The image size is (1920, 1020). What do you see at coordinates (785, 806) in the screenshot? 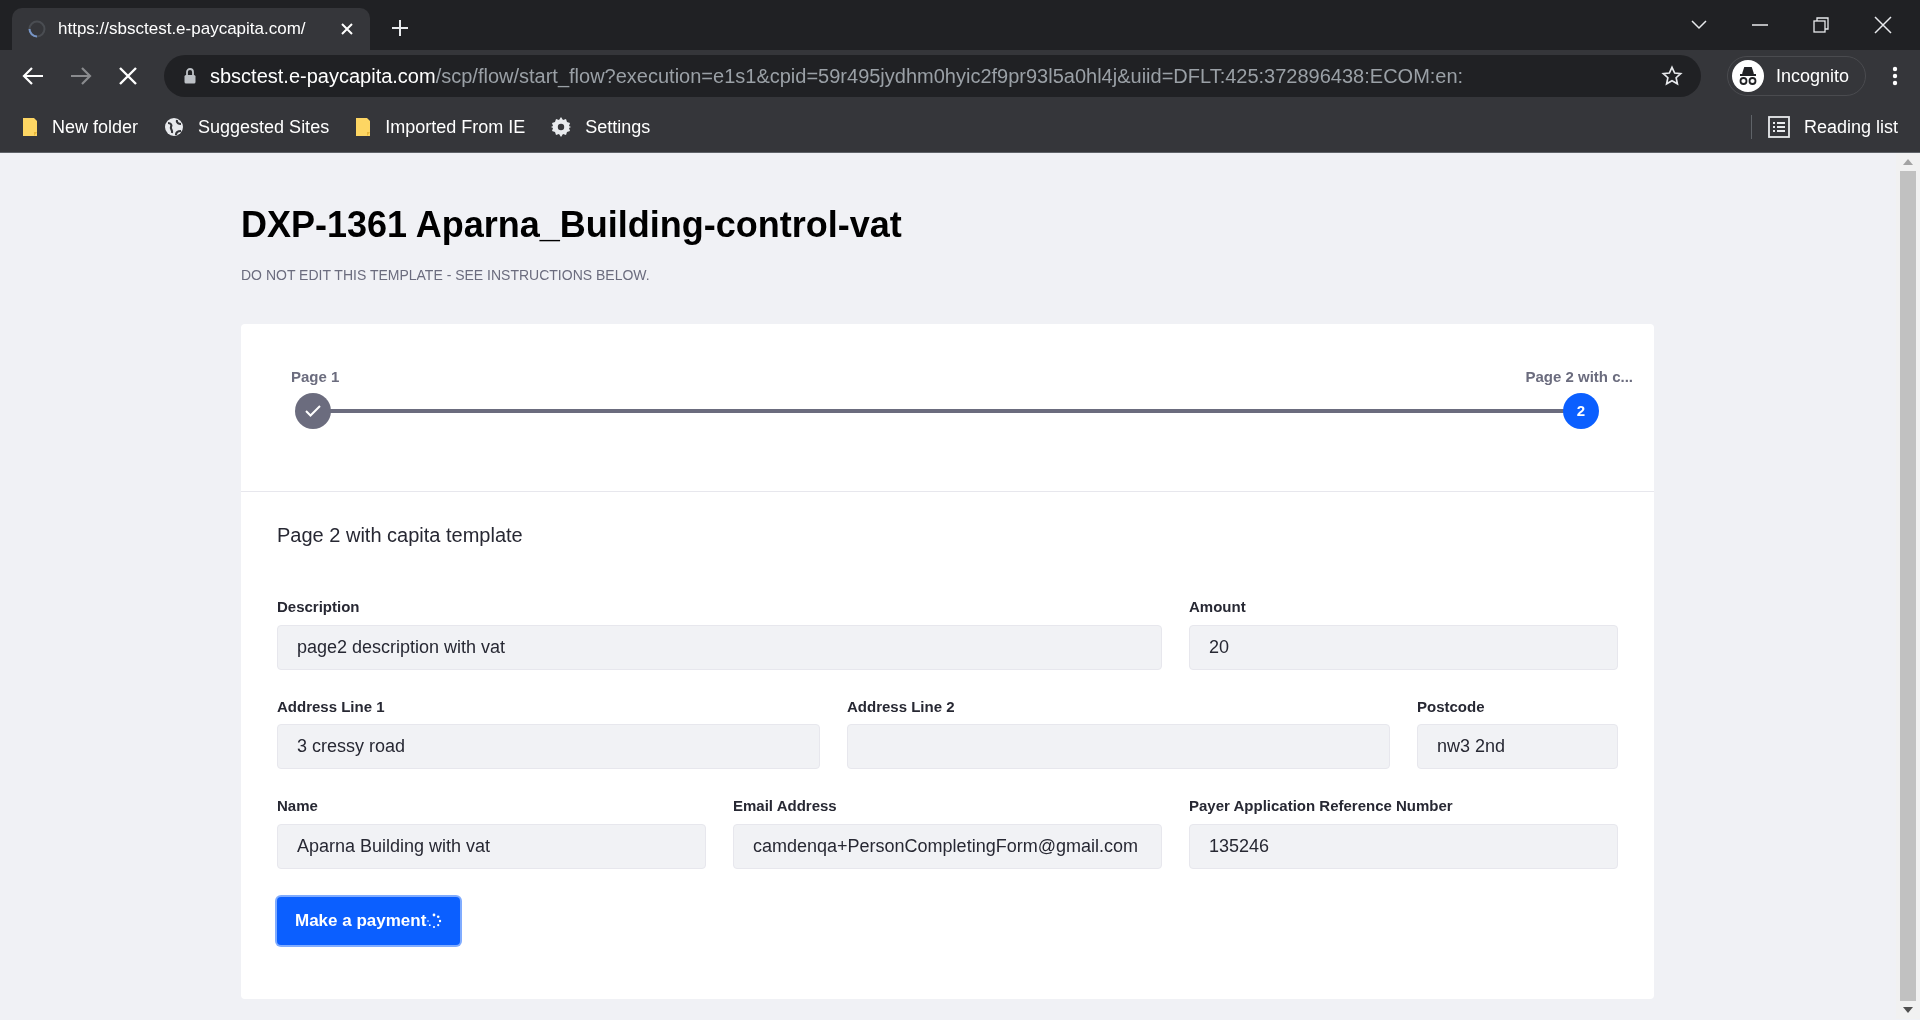
I see `field-label: Email Address` at bounding box center [785, 806].